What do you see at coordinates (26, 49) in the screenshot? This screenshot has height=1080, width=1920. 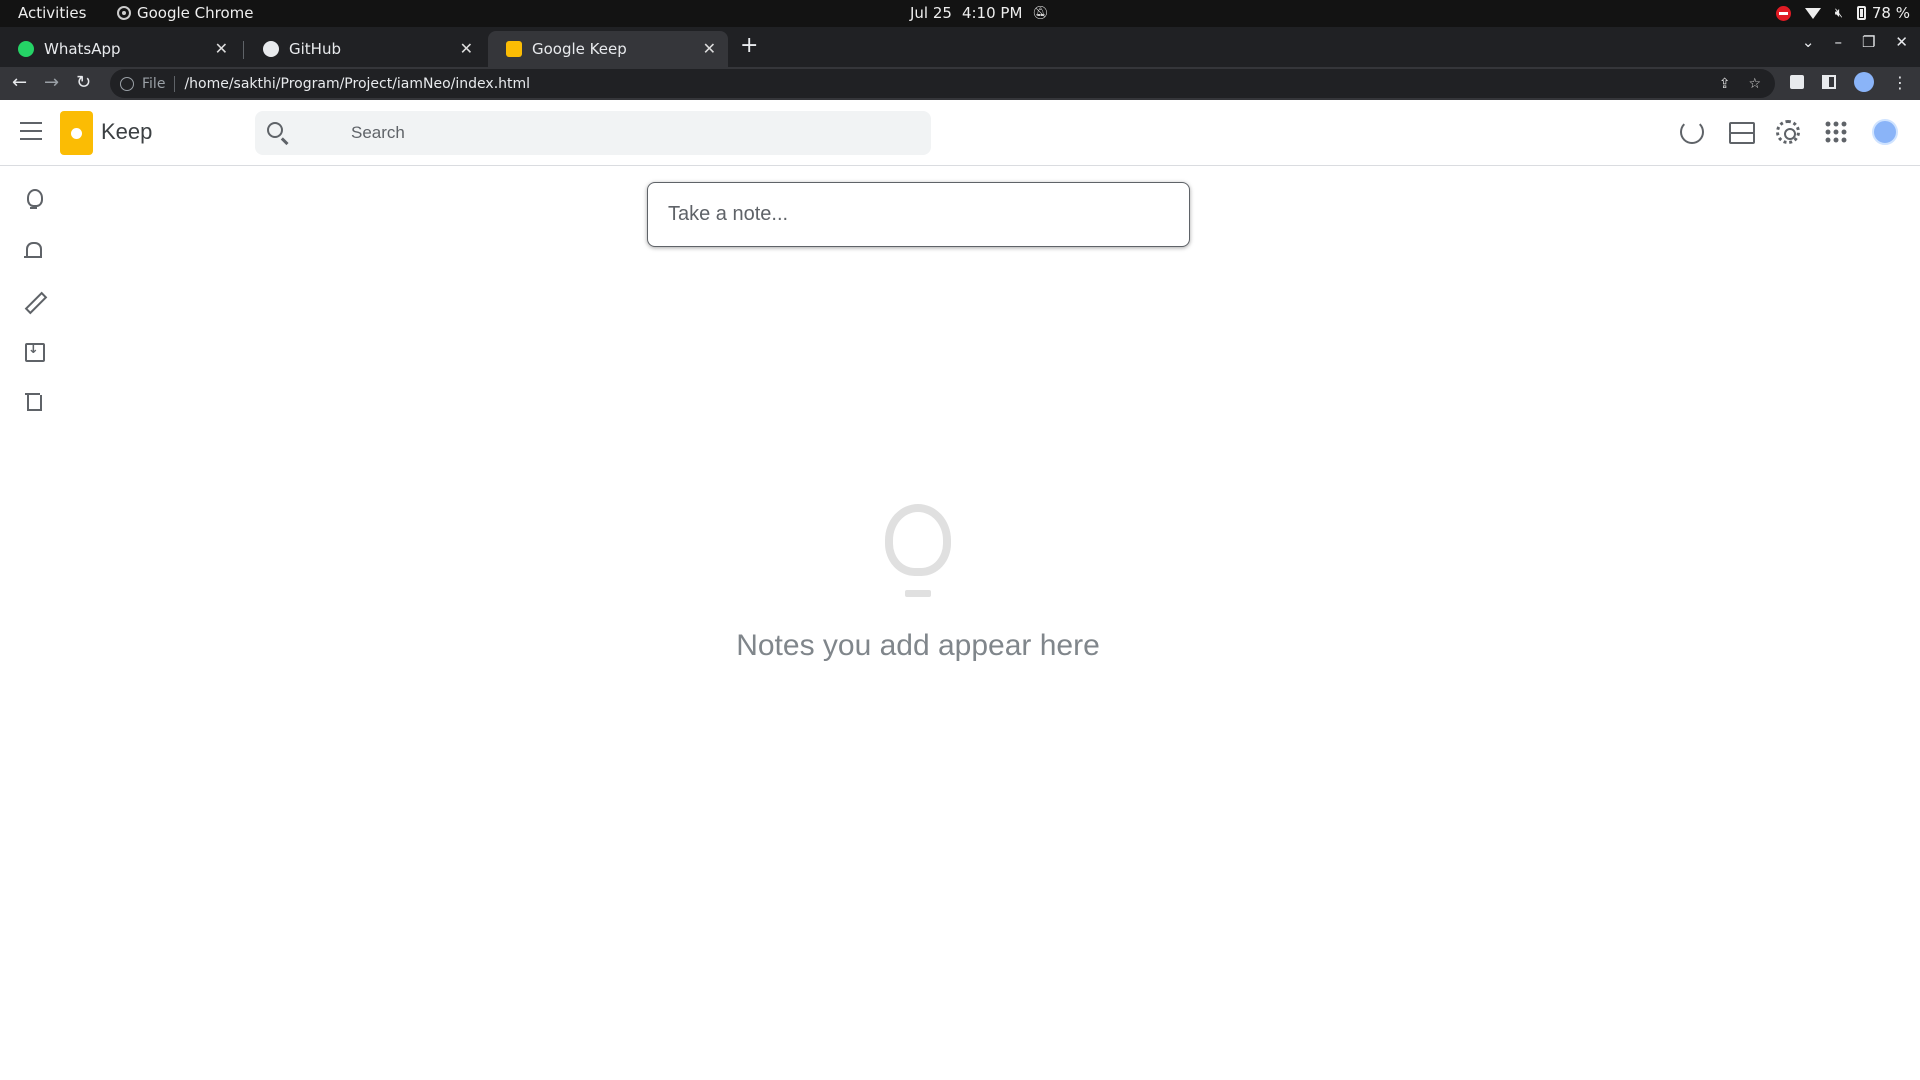 I see `whatsapp-icon` at bounding box center [26, 49].